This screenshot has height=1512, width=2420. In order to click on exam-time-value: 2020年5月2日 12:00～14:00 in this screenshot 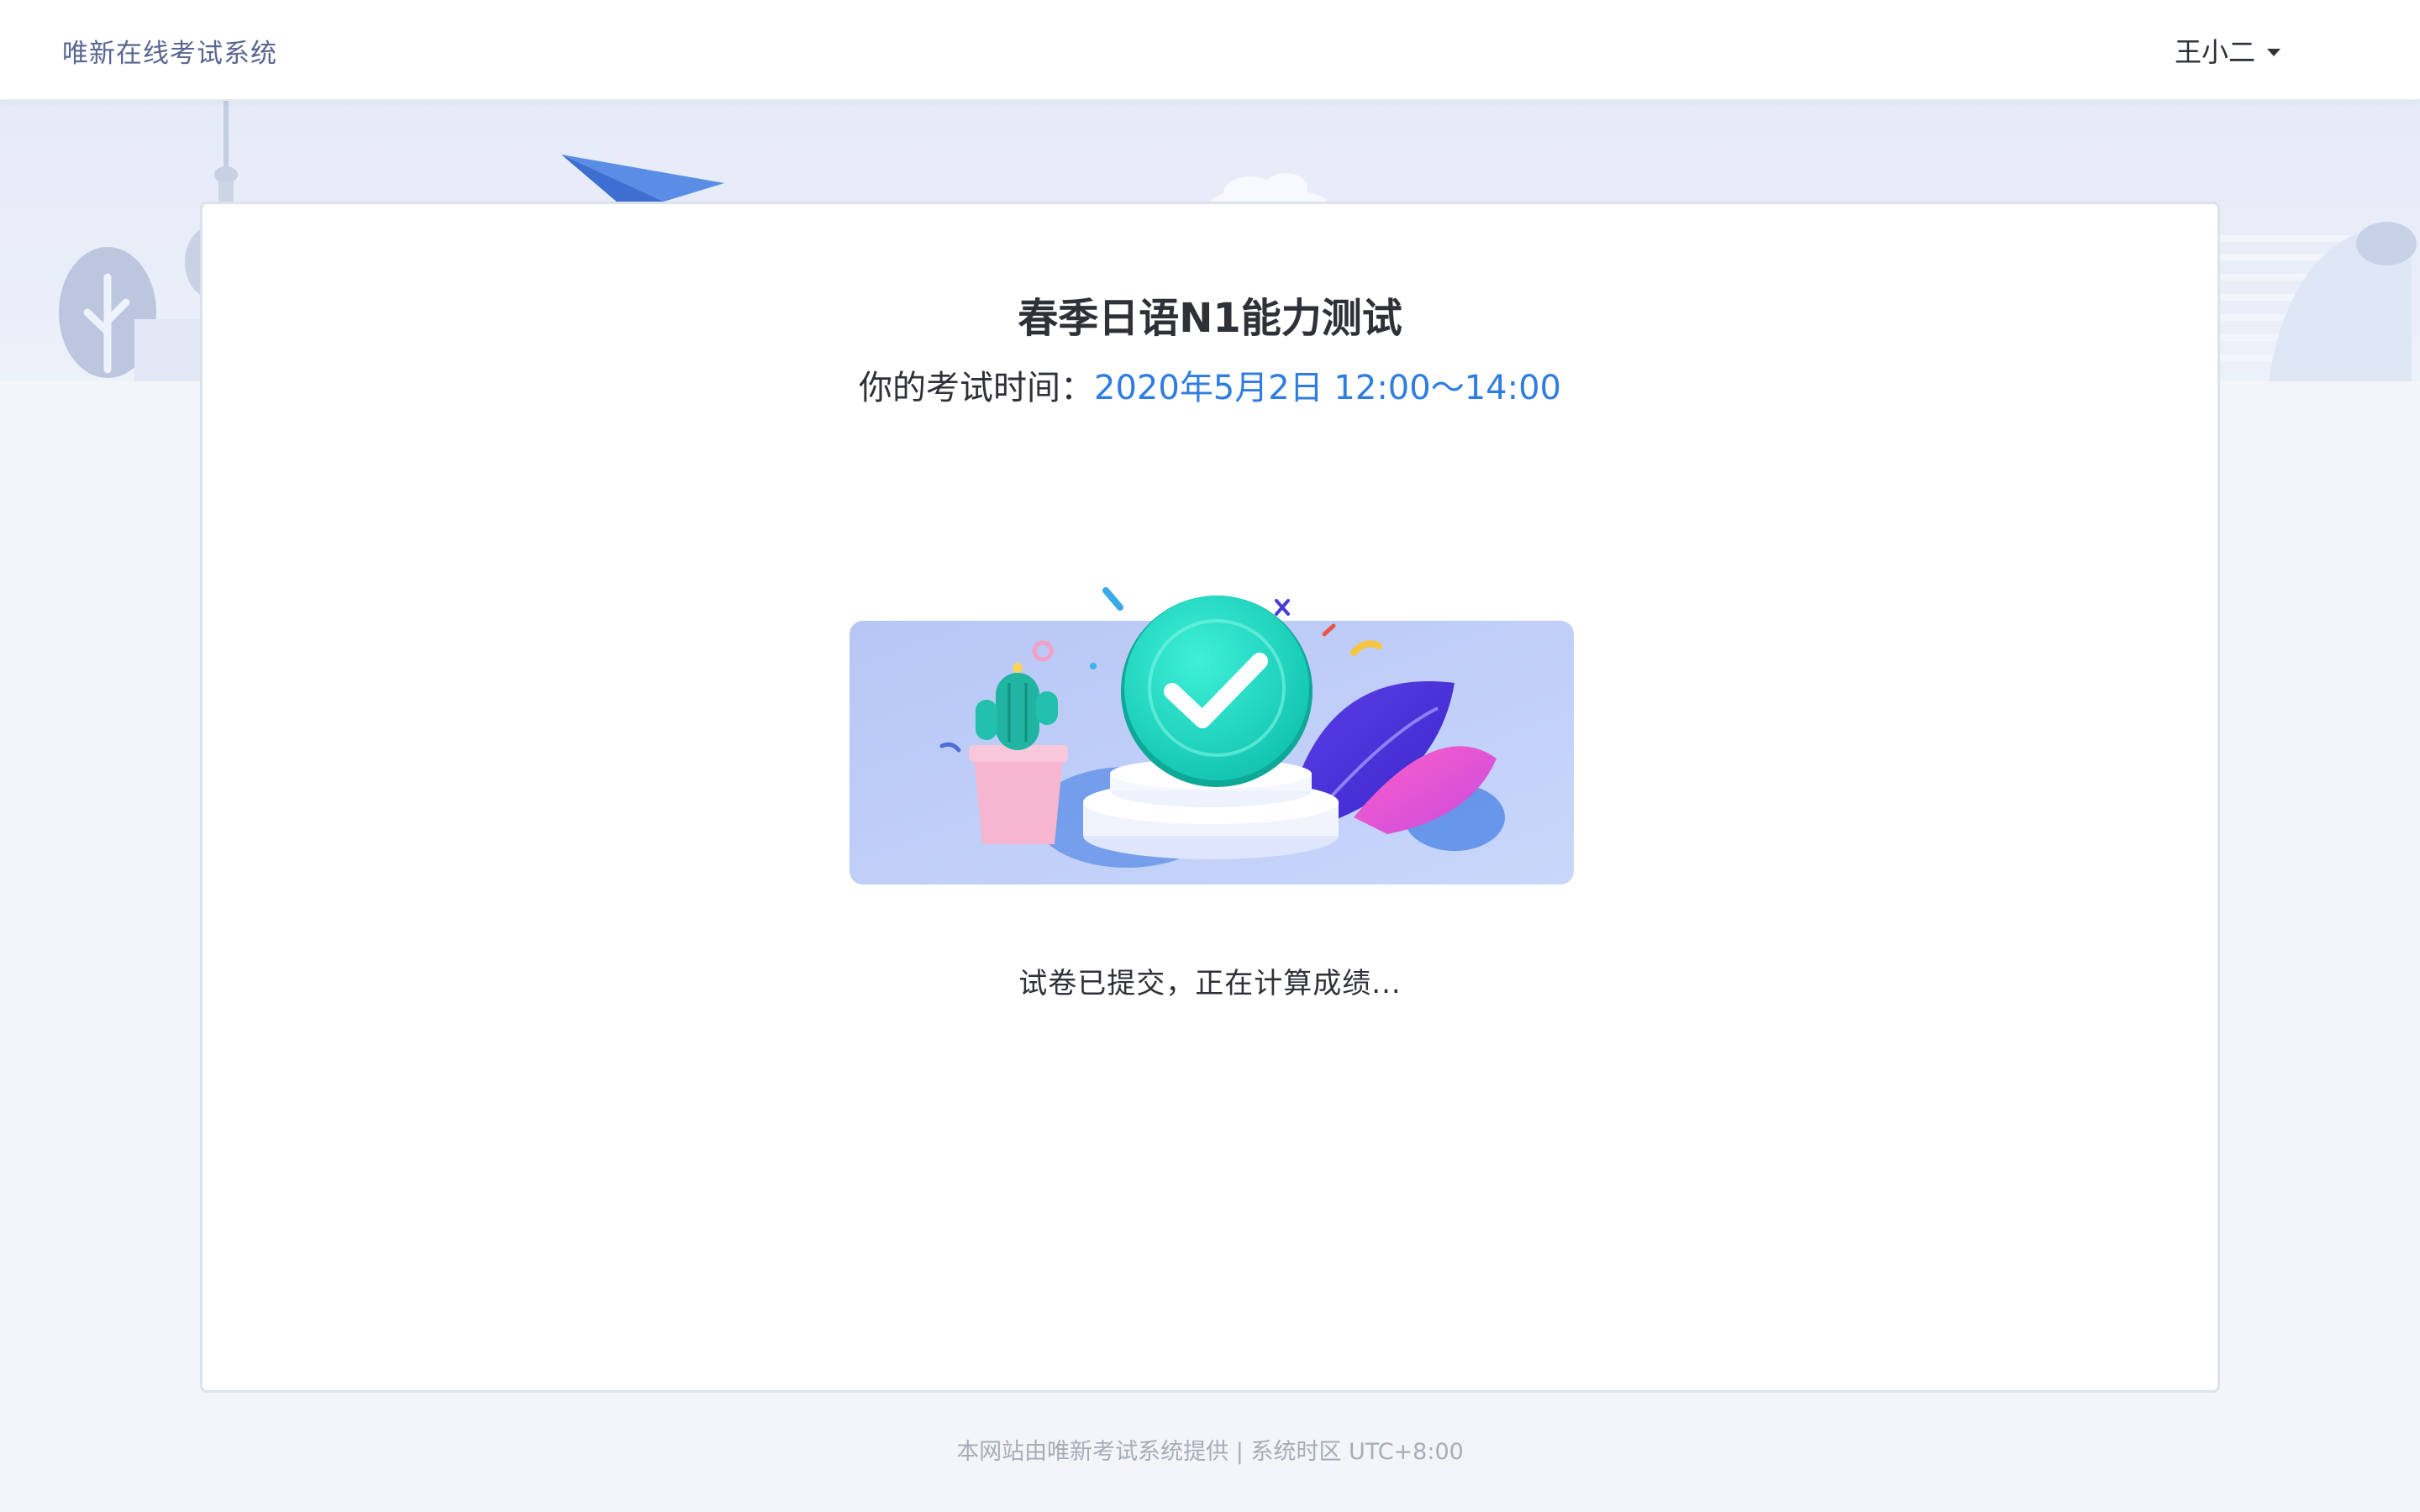, I will do `click(1327, 388)`.